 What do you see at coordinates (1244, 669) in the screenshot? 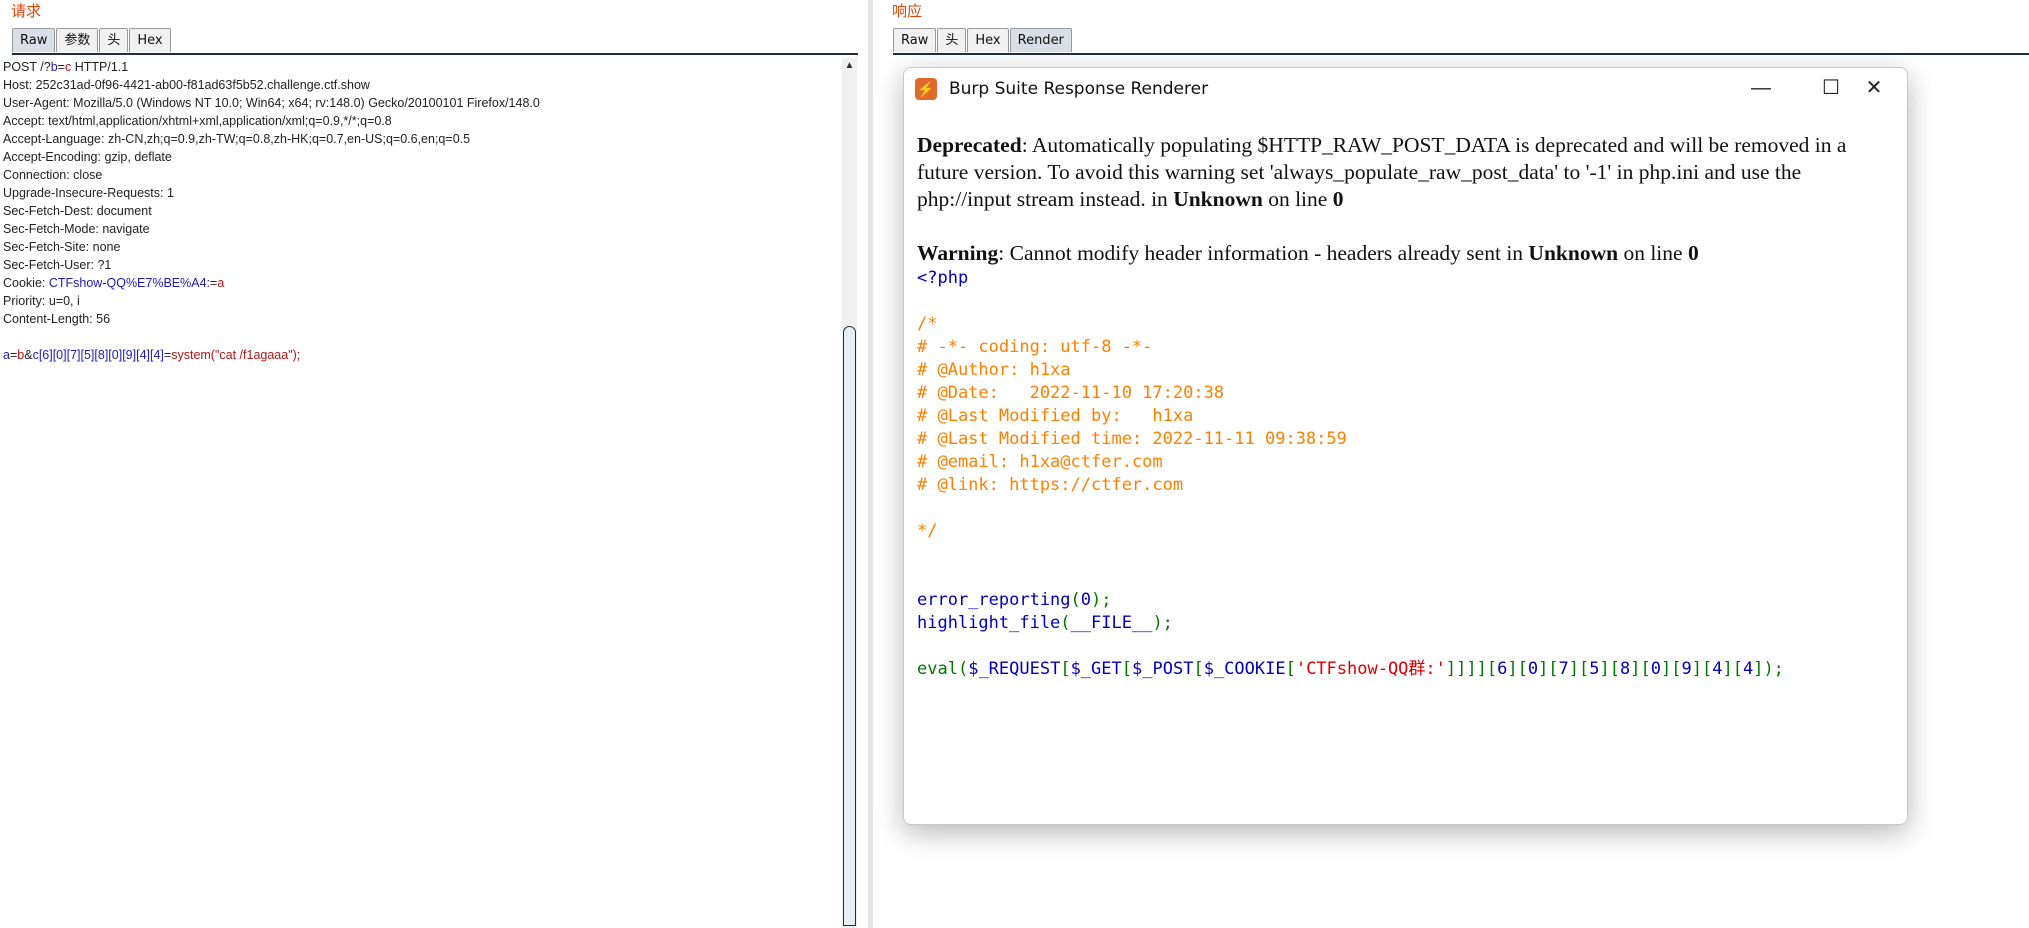
I see `code-var: $_COOKIE` at bounding box center [1244, 669].